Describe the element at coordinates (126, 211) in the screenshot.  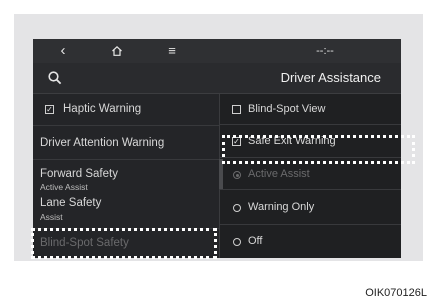
I see `menu-item-lane-safety: Lane Safety Assist` at that location.